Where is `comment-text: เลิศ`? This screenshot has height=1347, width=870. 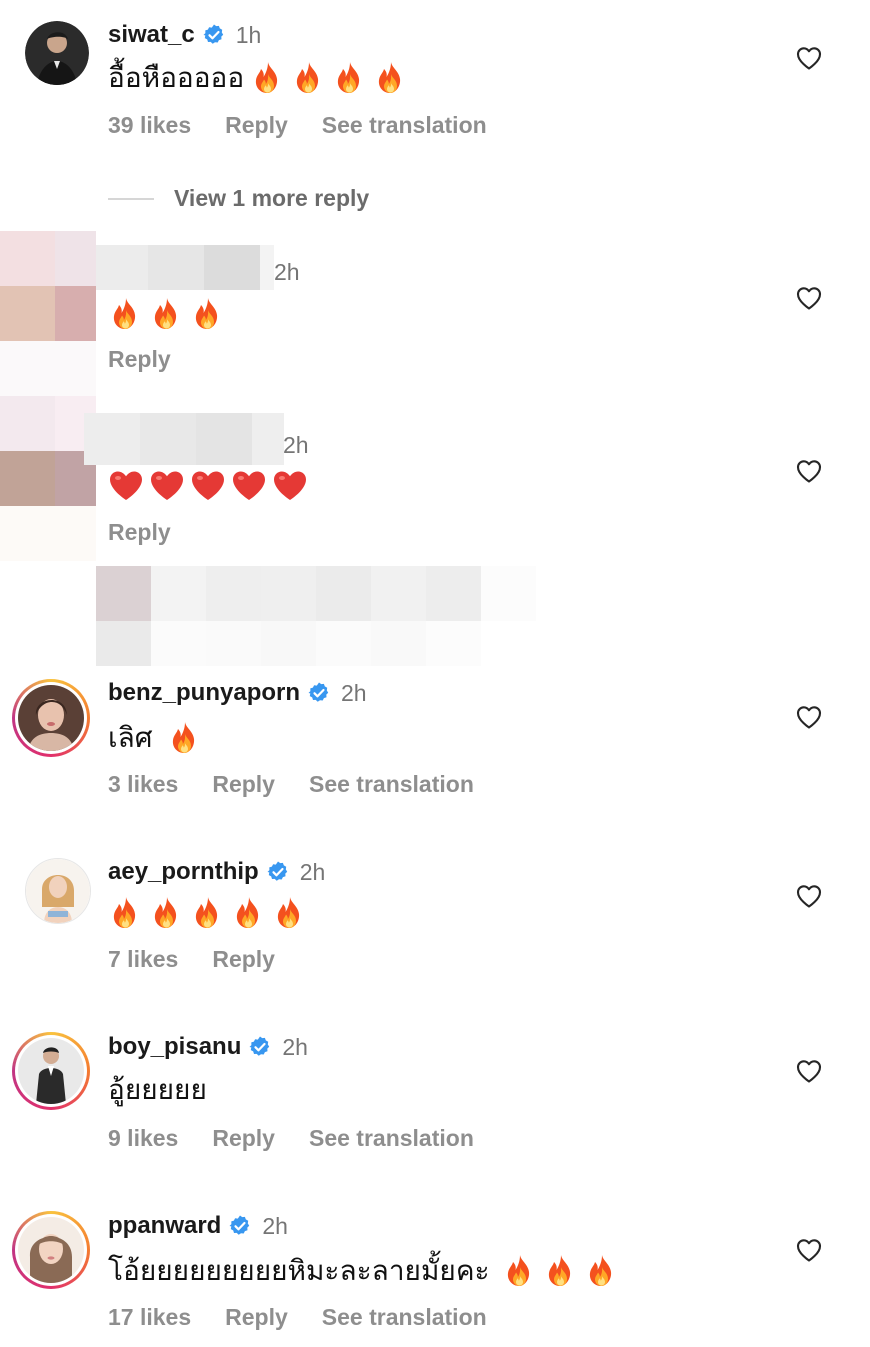 comment-text: เลิศ is located at coordinates (158, 738).